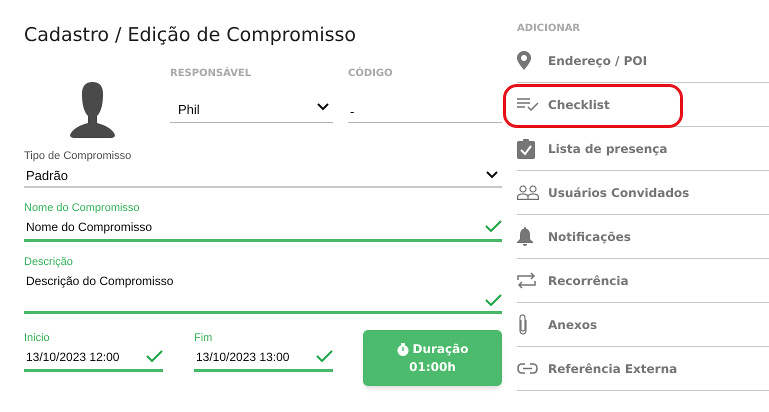 The width and height of the screenshot is (769, 412). What do you see at coordinates (582, 61) in the screenshot?
I see `sidebar-item: Endereço / POI` at bounding box center [582, 61].